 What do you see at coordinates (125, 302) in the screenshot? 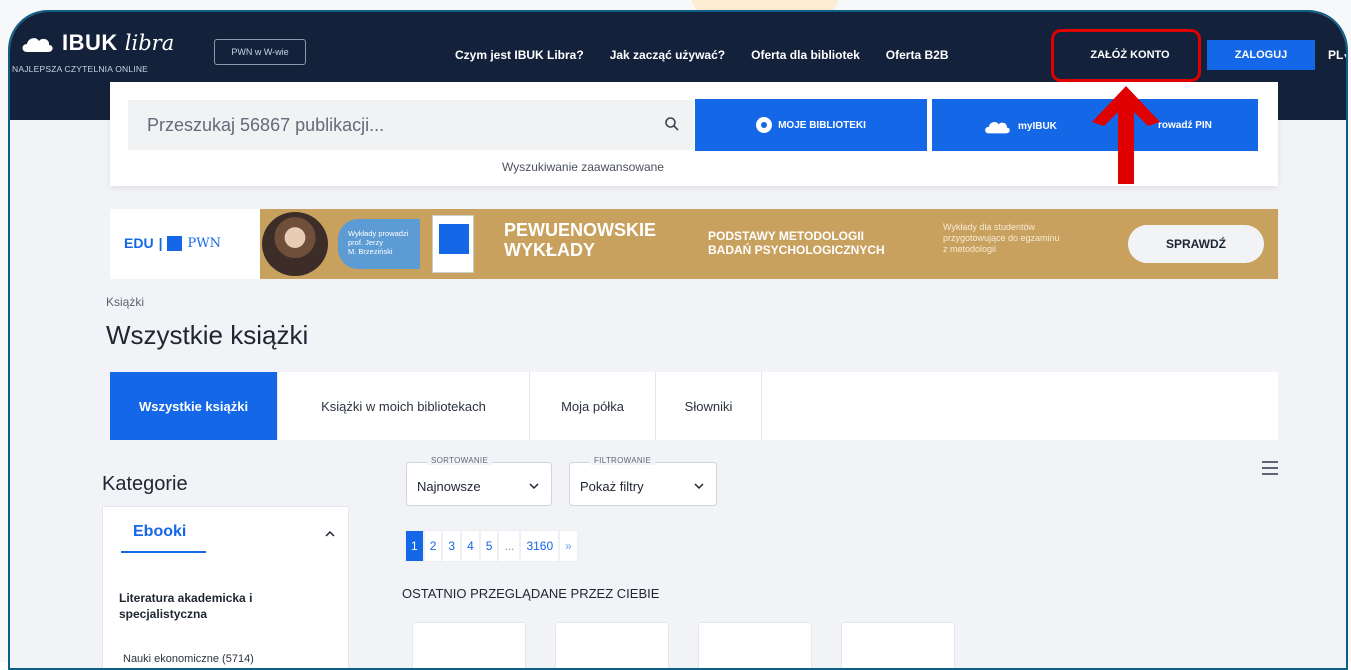
I see `breadcrumb: Książki` at bounding box center [125, 302].